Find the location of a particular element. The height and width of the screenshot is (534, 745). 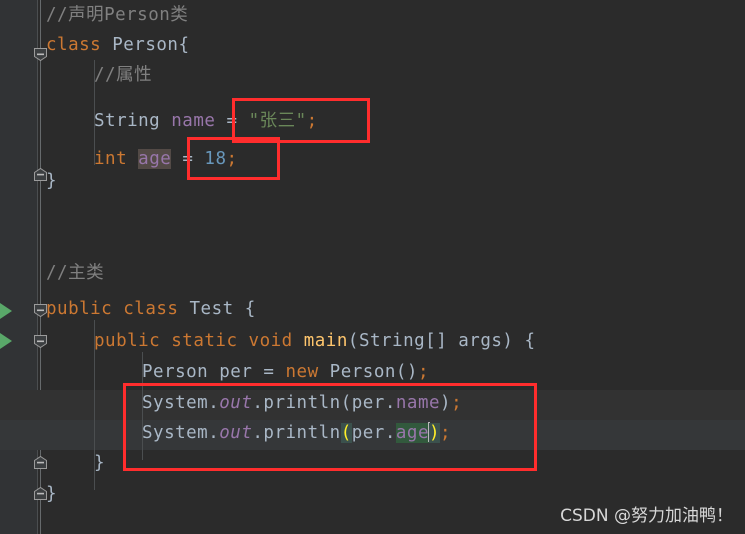

comment-main-class: //主类 is located at coordinates (75, 273).